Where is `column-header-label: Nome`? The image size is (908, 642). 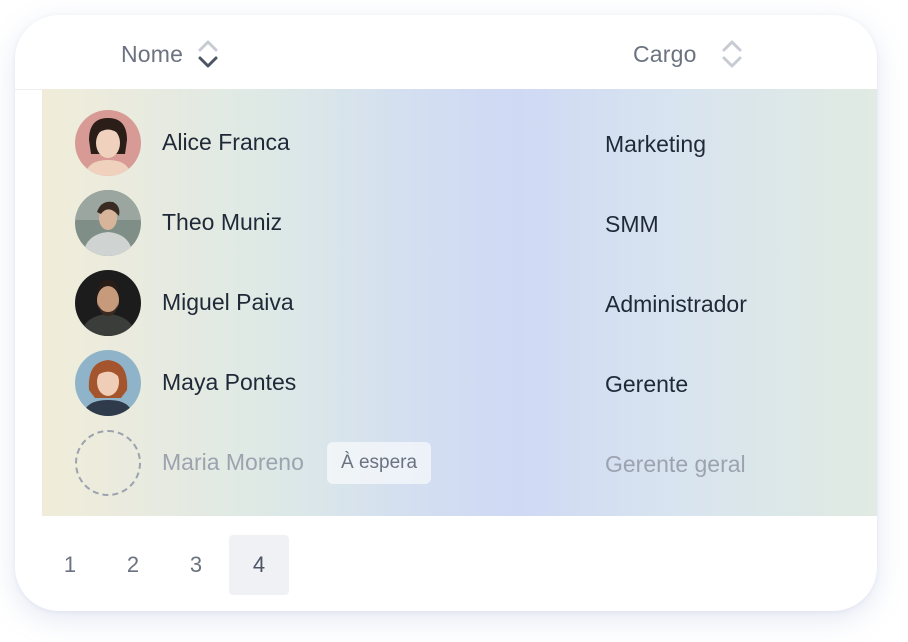 column-header-label: Nome is located at coordinates (152, 53).